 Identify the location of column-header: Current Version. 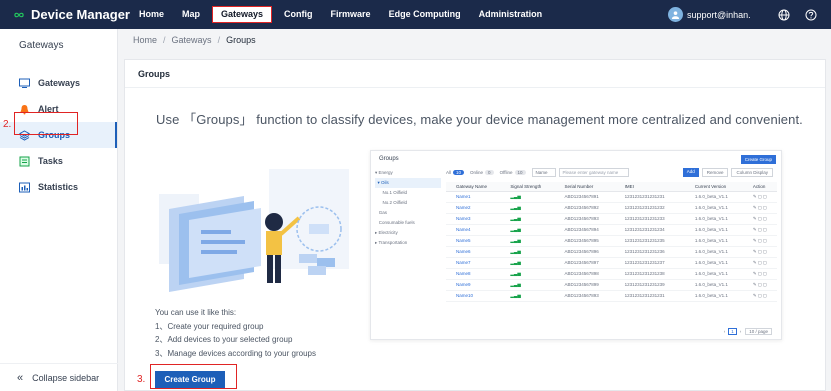
(723, 187).